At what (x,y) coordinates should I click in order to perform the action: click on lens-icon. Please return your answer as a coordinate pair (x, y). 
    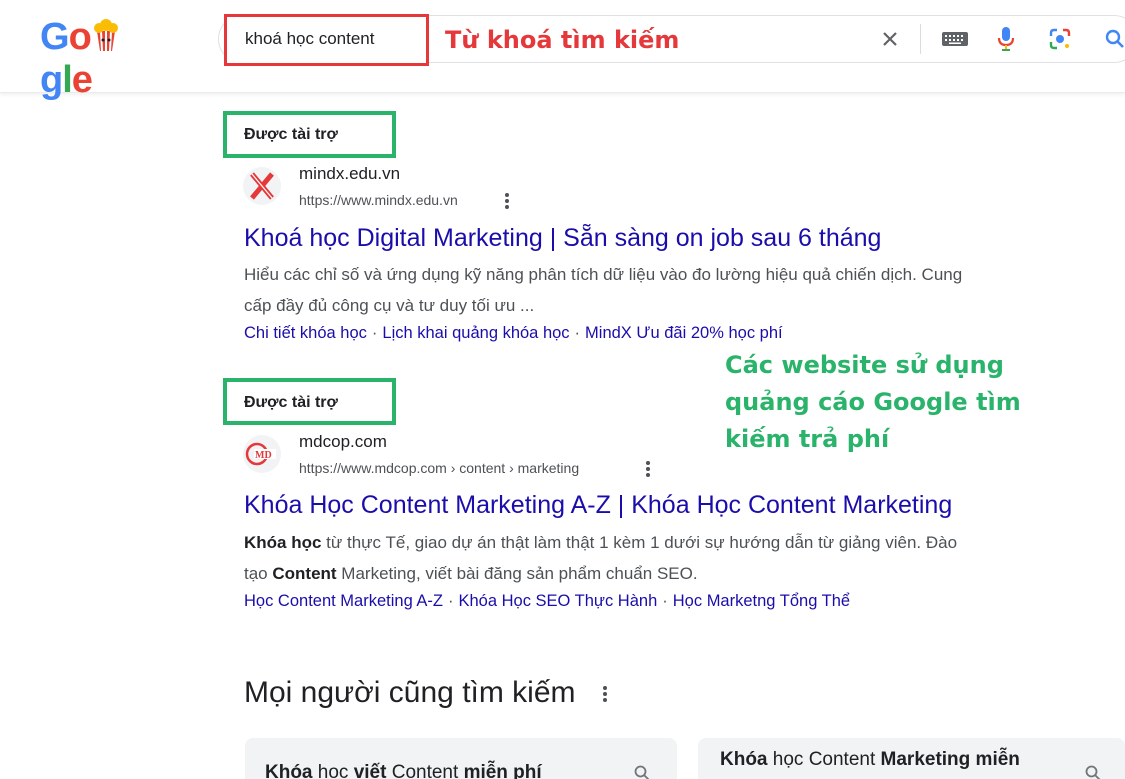
    Looking at the image, I should click on (1060, 39).